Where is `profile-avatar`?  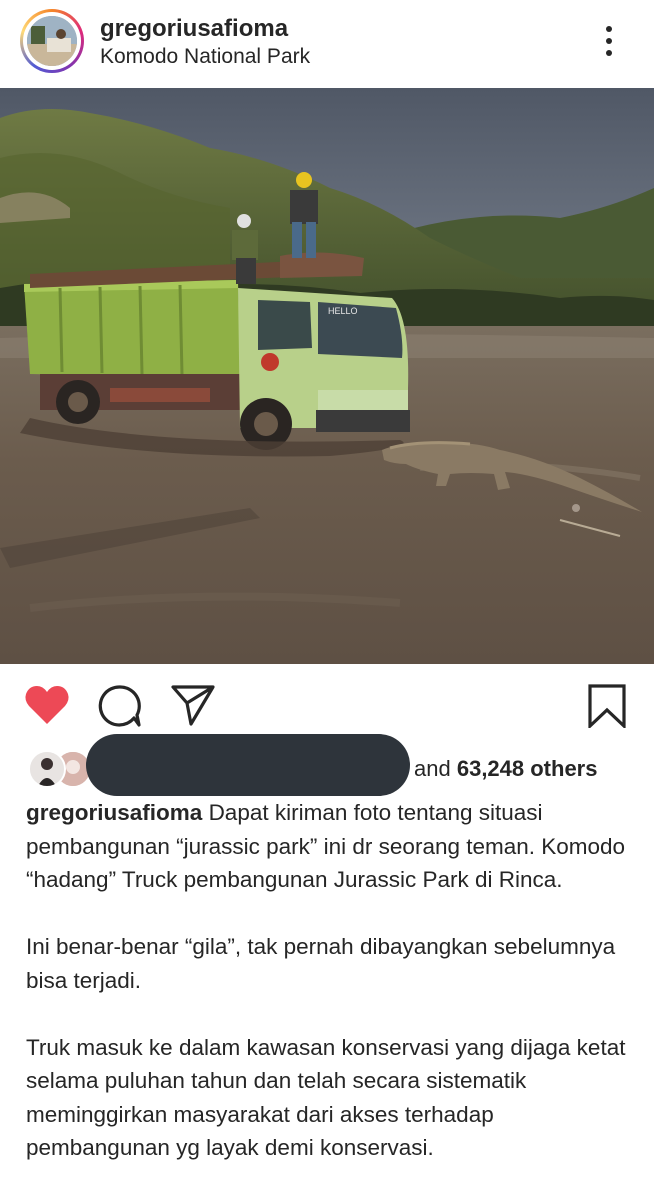
profile-avatar is located at coordinates (52, 41).